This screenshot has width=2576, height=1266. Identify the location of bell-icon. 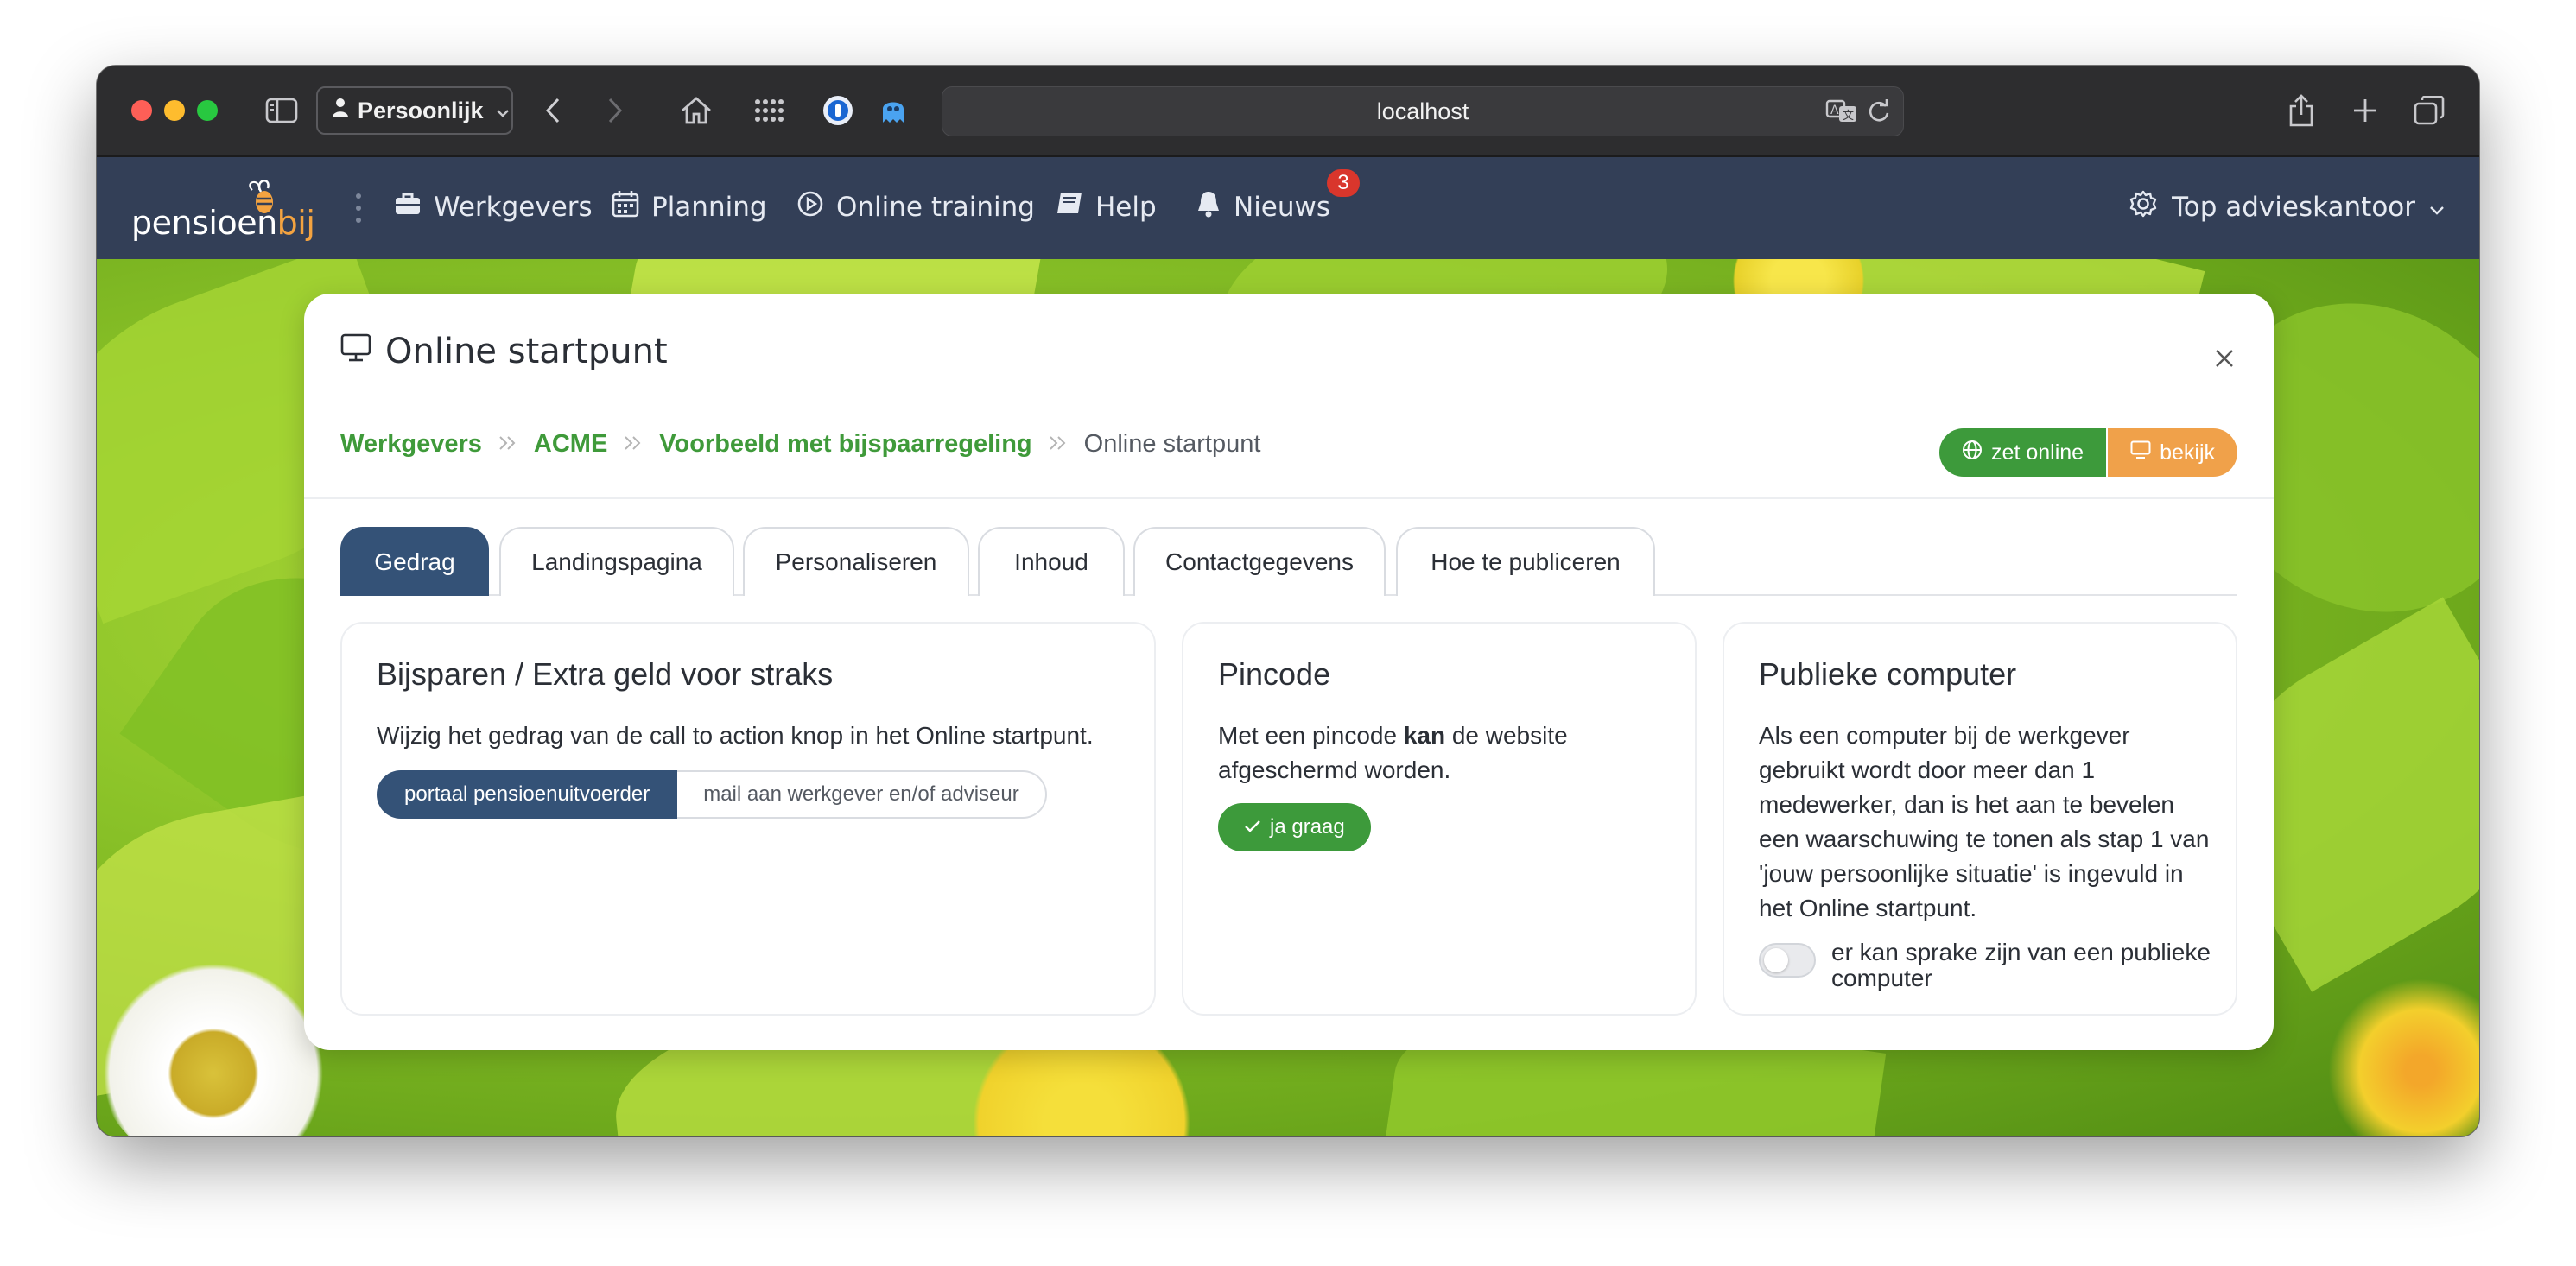
(1208, 207).